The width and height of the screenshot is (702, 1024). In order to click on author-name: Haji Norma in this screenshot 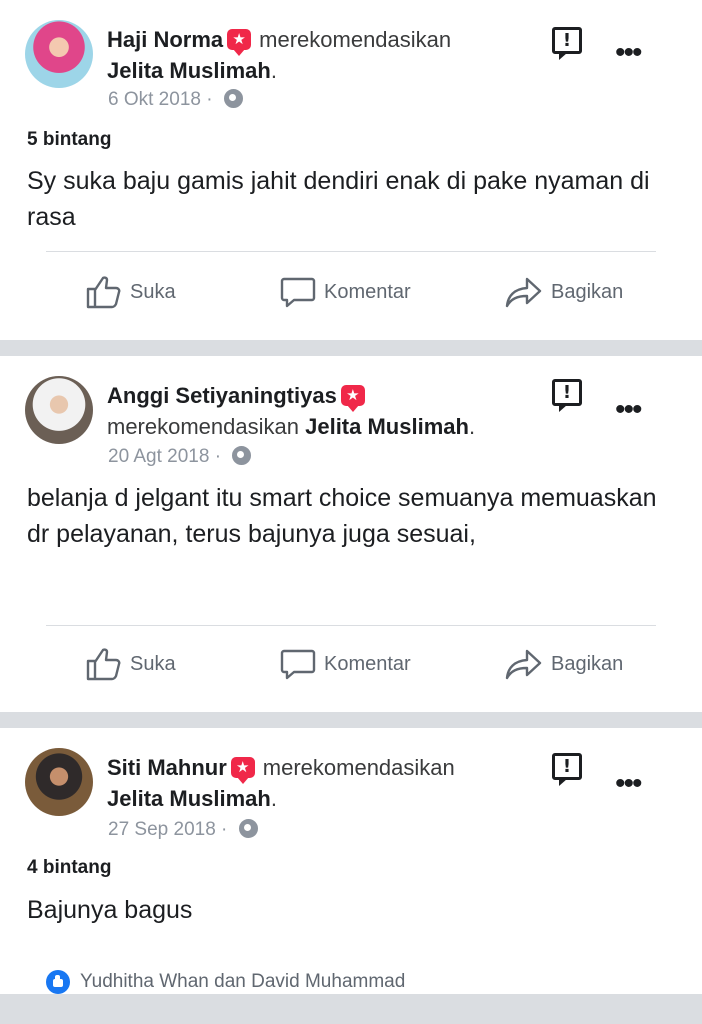, I will do `click(165, 39)`.